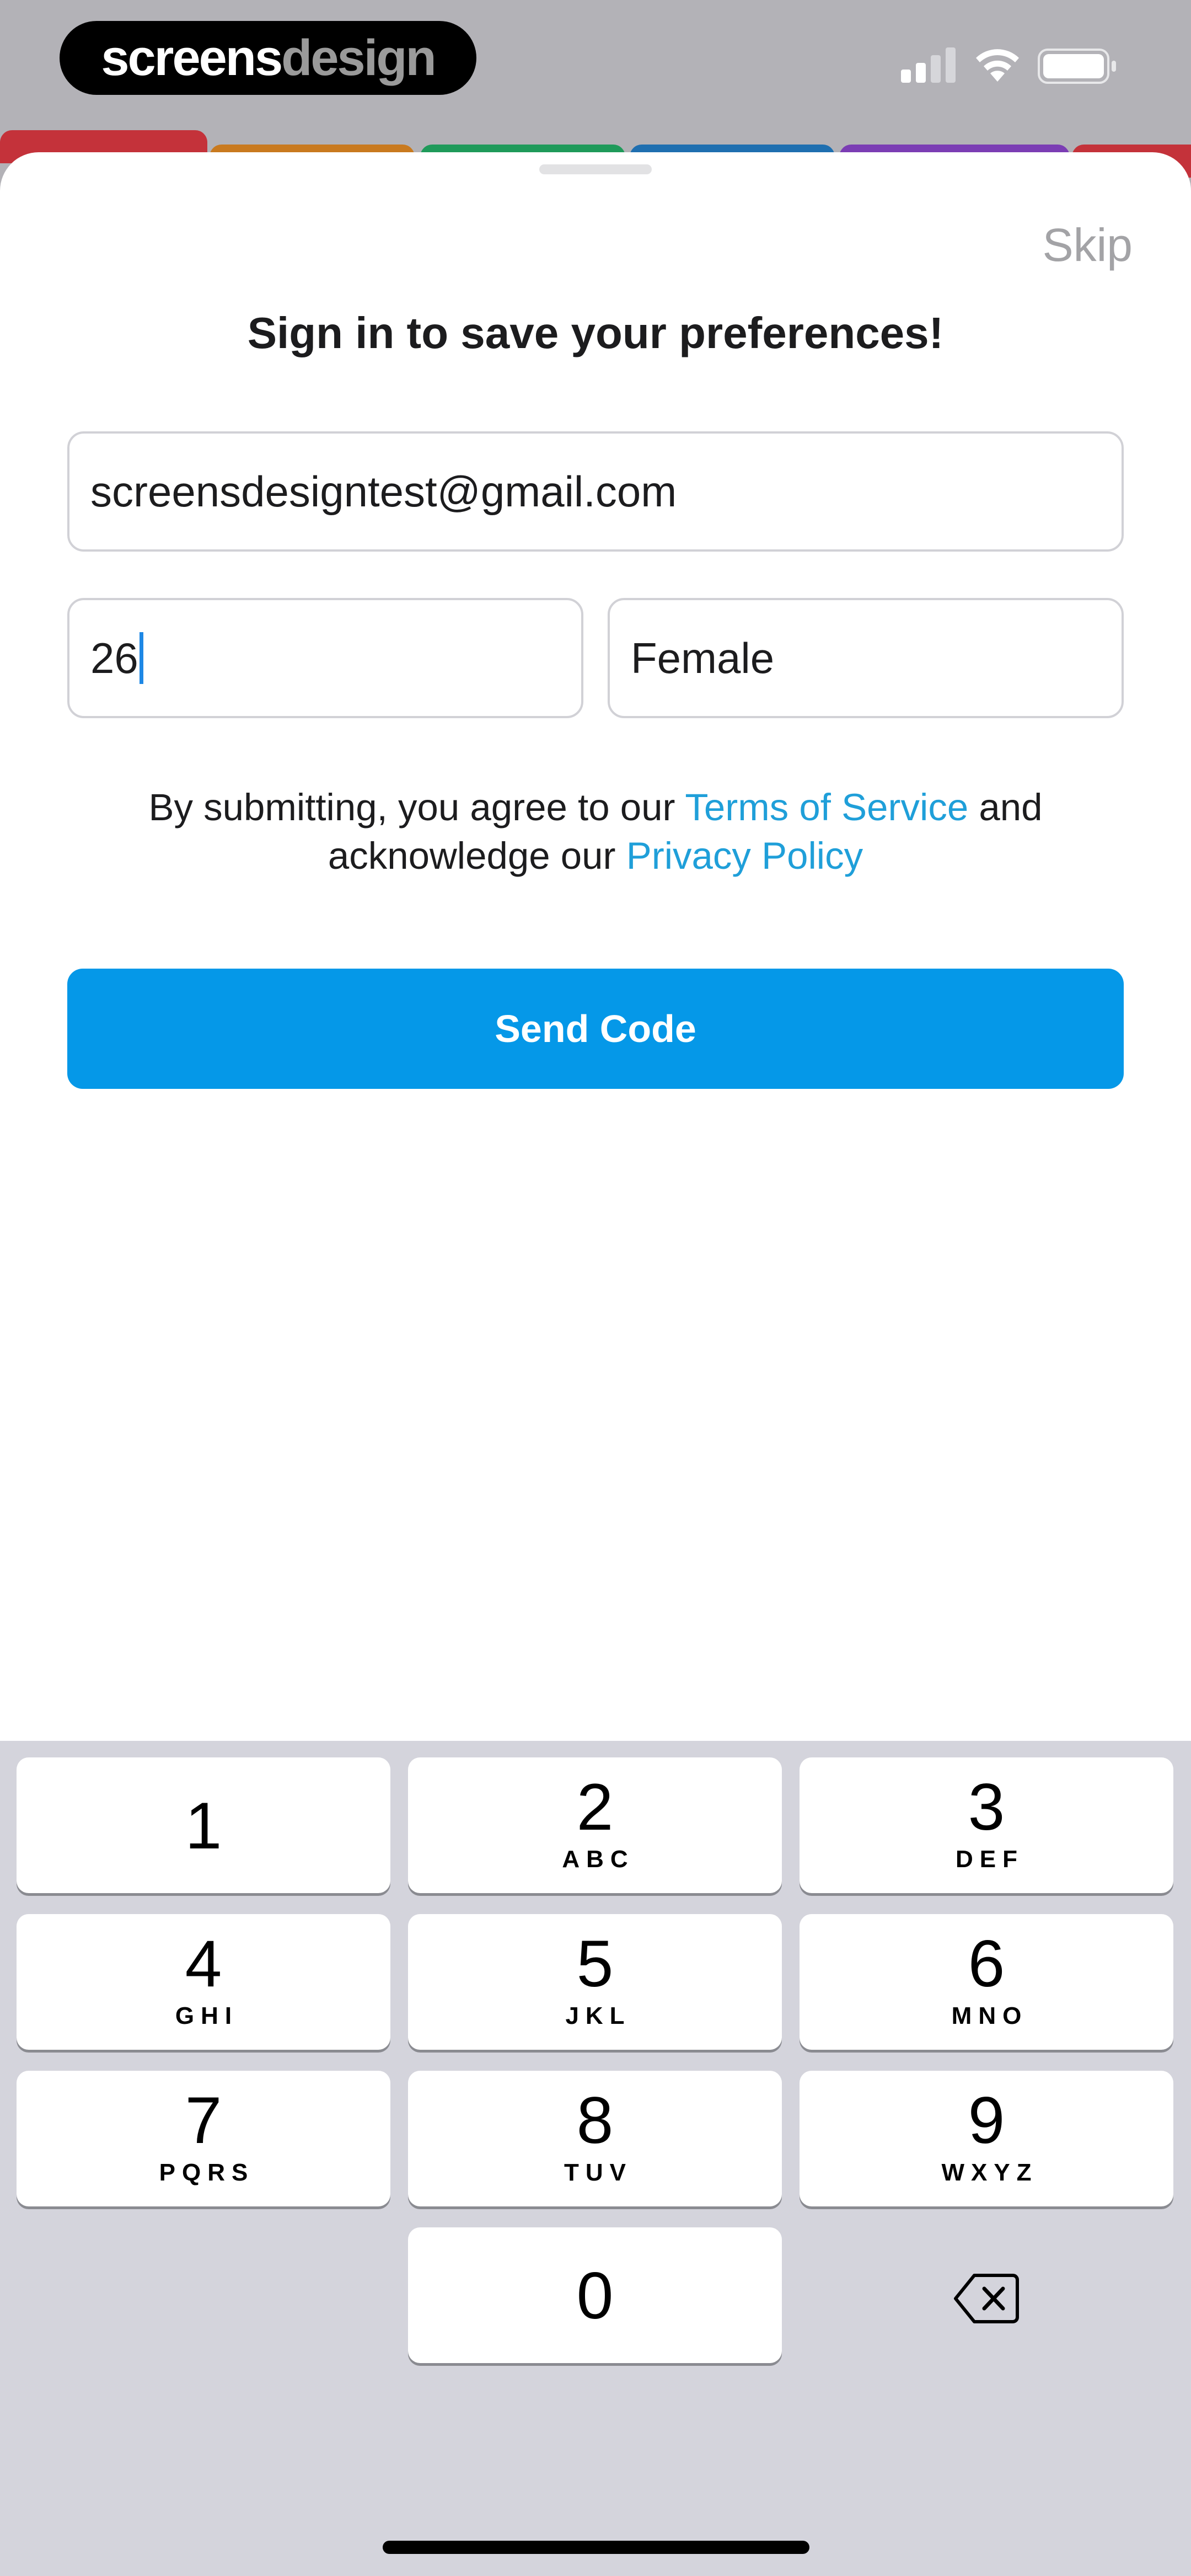 This screenshot has width=1191, height=2576. I want to click on key-letters: ABC, so click(598, 1859).